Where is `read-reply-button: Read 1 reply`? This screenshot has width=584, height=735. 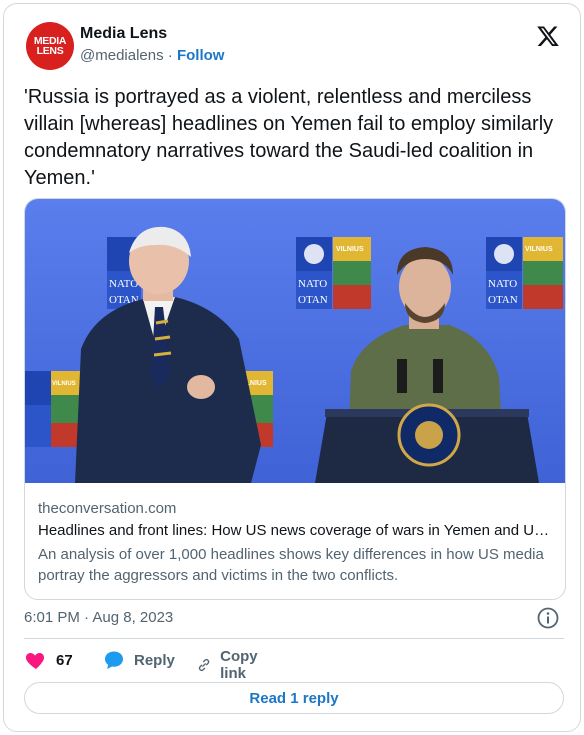 read-reply-button: Read 1 reply is located at coordinates (294, 698).